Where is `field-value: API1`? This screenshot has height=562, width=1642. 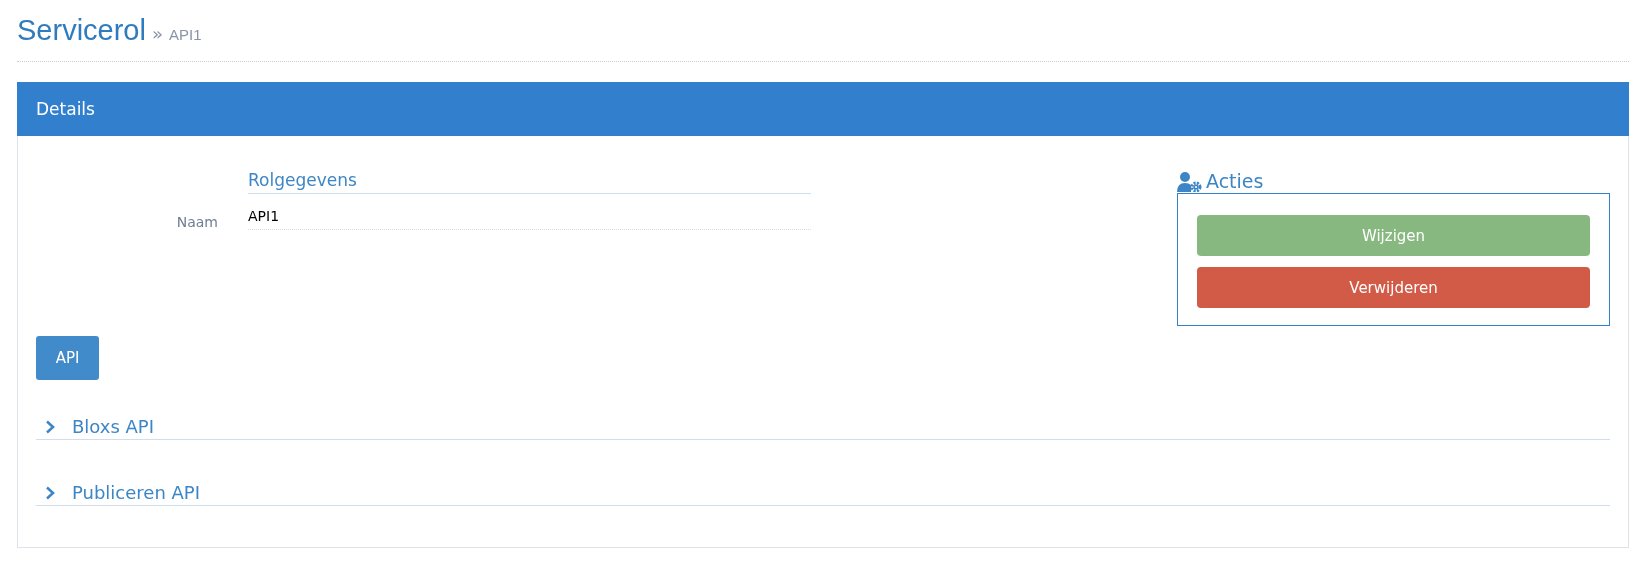 field-value: API1 is located at coordinates (529, 219).